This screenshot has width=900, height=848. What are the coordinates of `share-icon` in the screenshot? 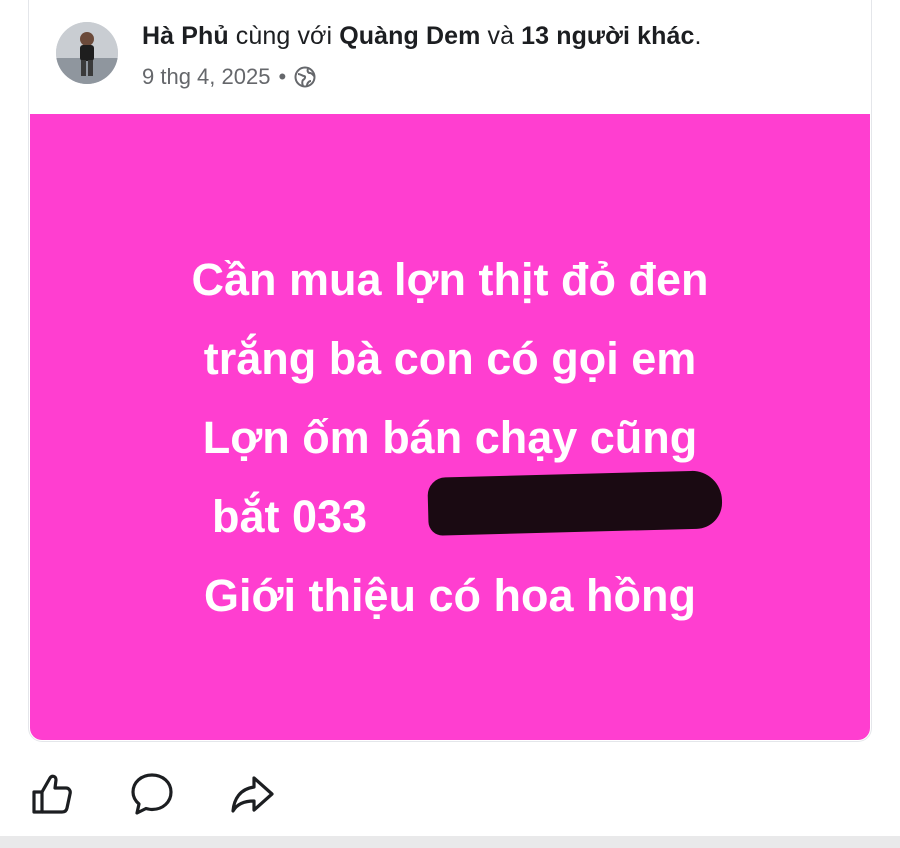 It's located at (252, 796).